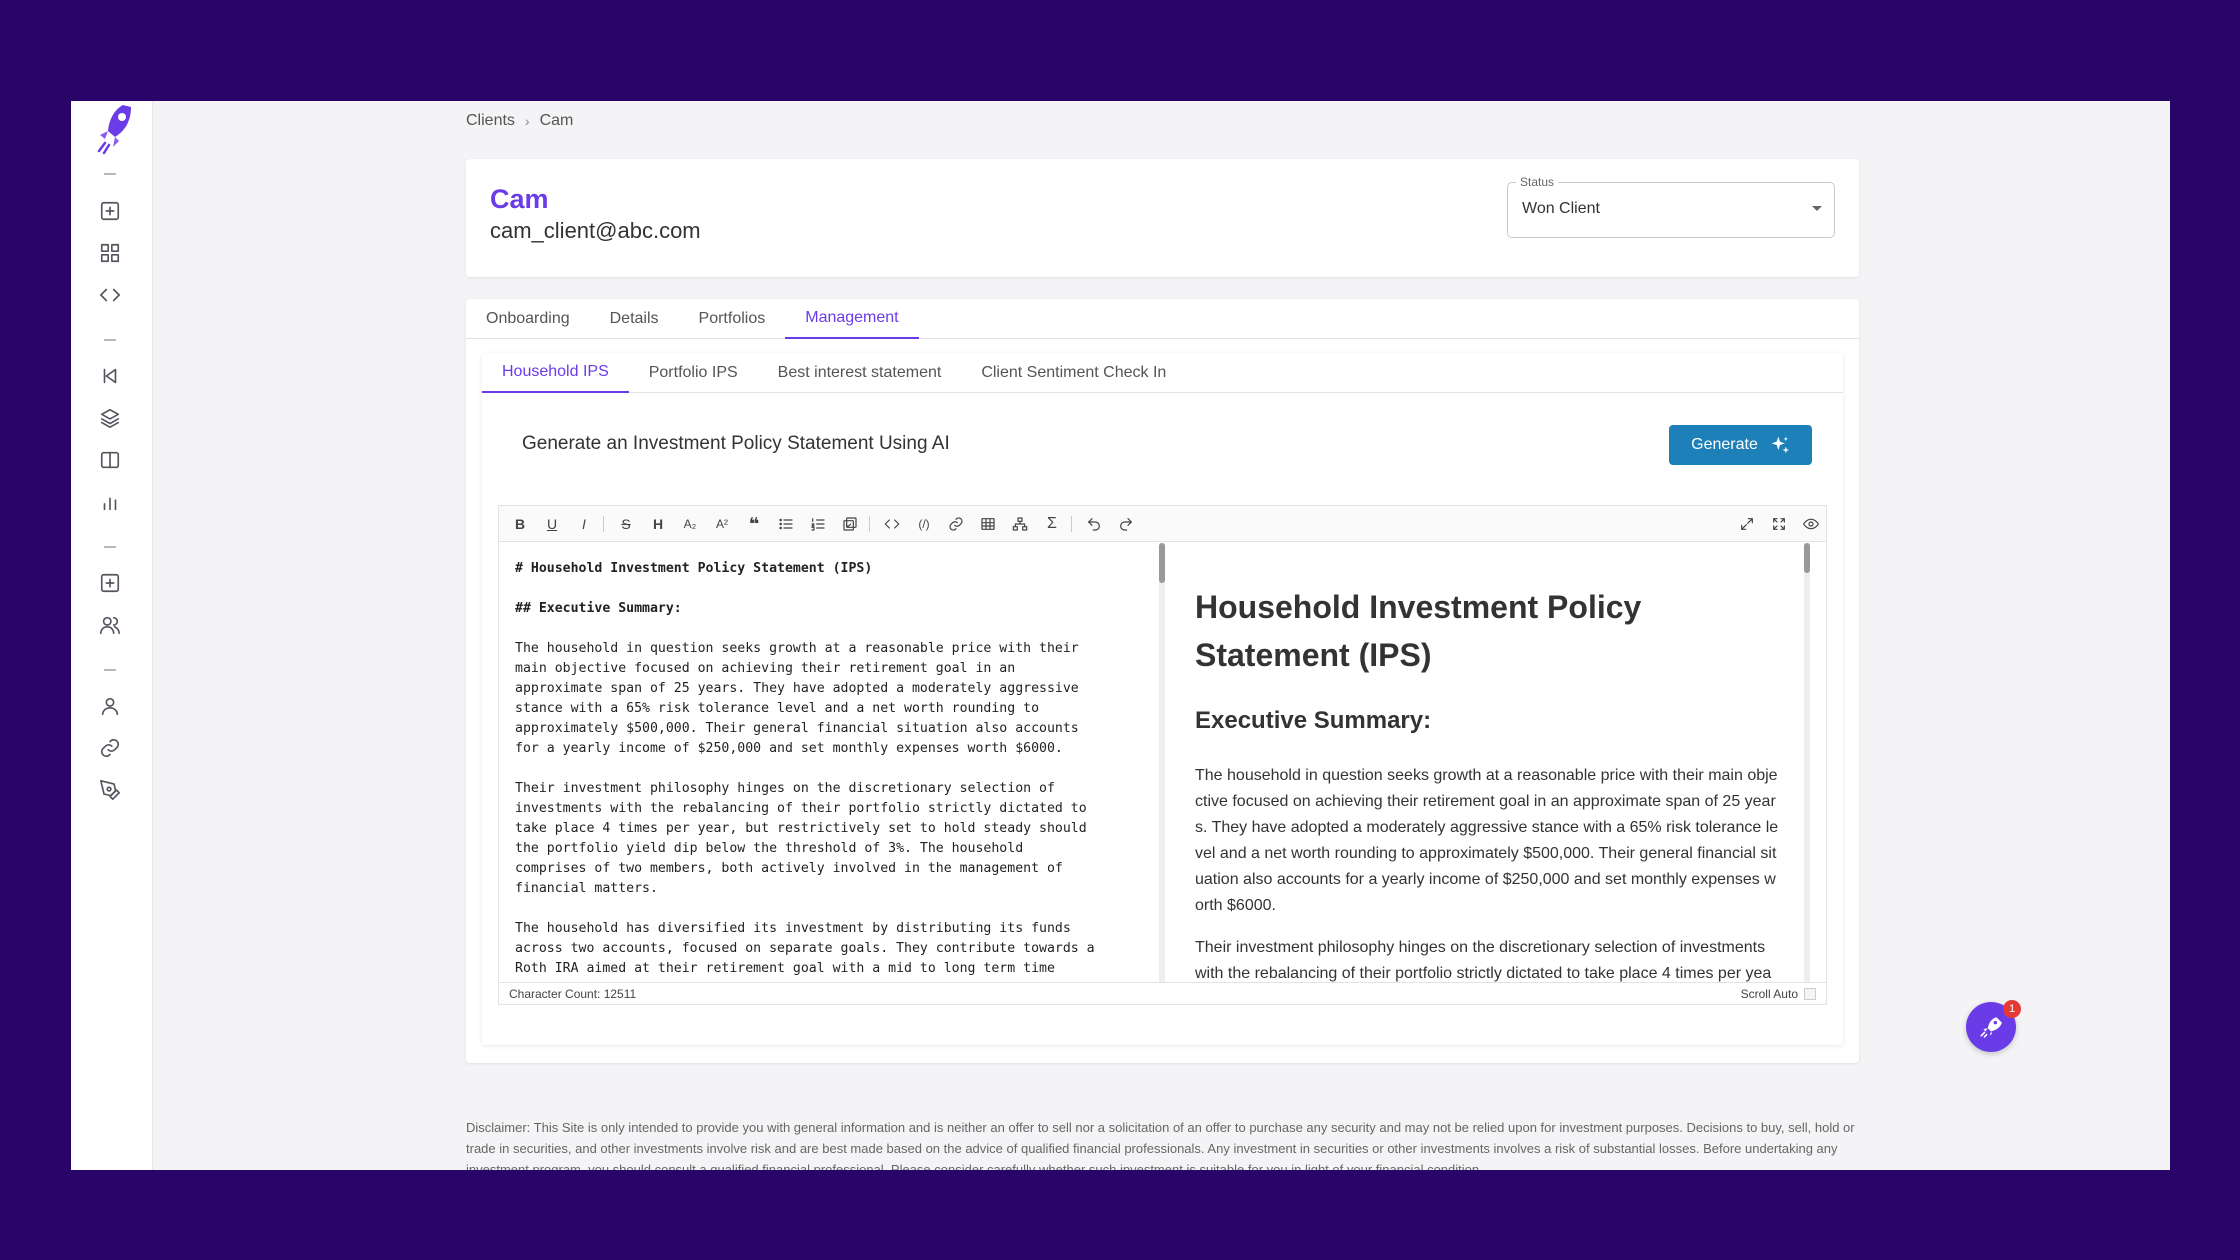  Describe the element at coordinates (850, 524) in the screenshot. I see `checklist-icon` at that location.